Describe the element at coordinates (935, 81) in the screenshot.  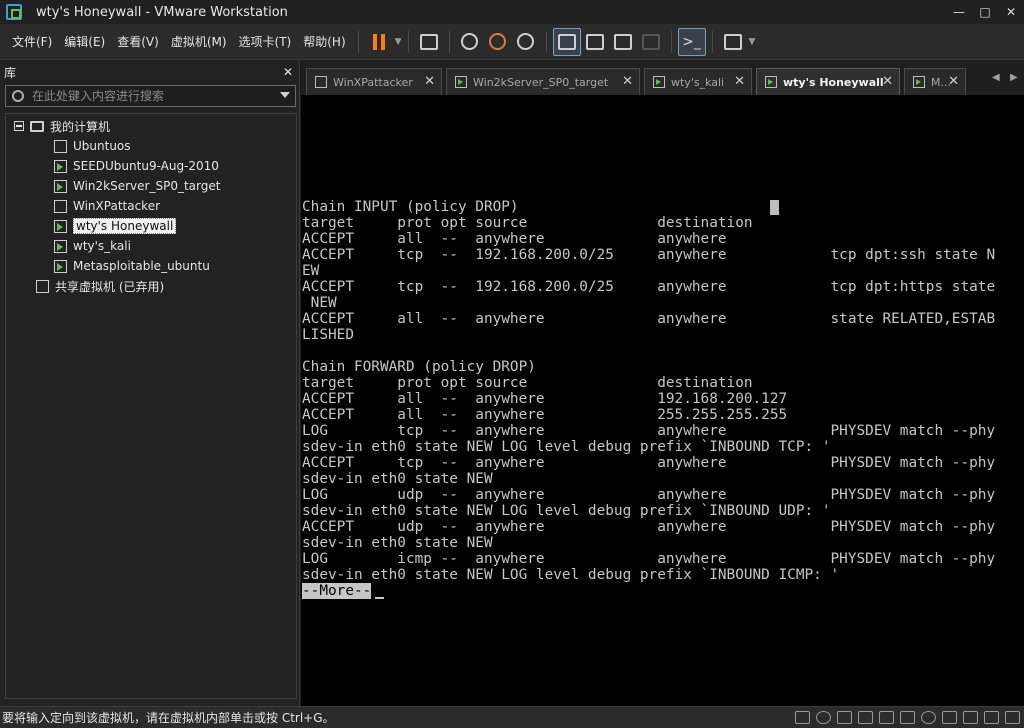
I see `tab-metasploitable: M... ✕` at that location.